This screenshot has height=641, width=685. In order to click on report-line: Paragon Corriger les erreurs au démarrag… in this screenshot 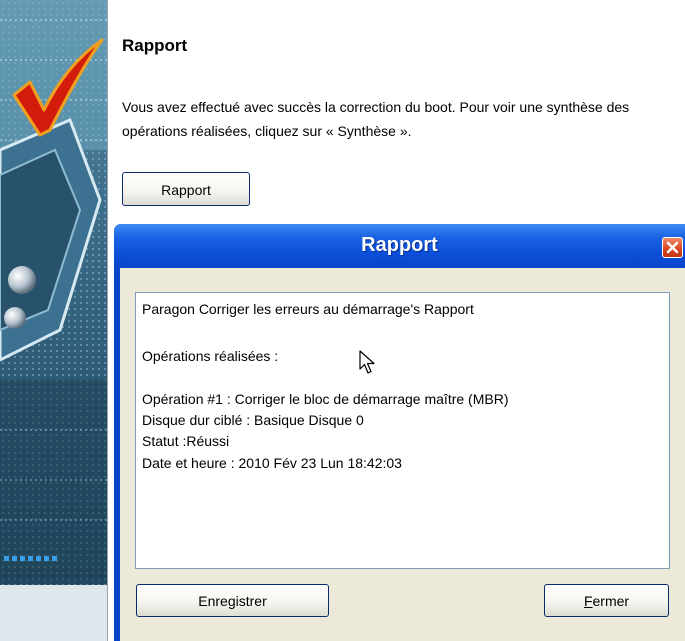, I will do `click(308, 309)`.